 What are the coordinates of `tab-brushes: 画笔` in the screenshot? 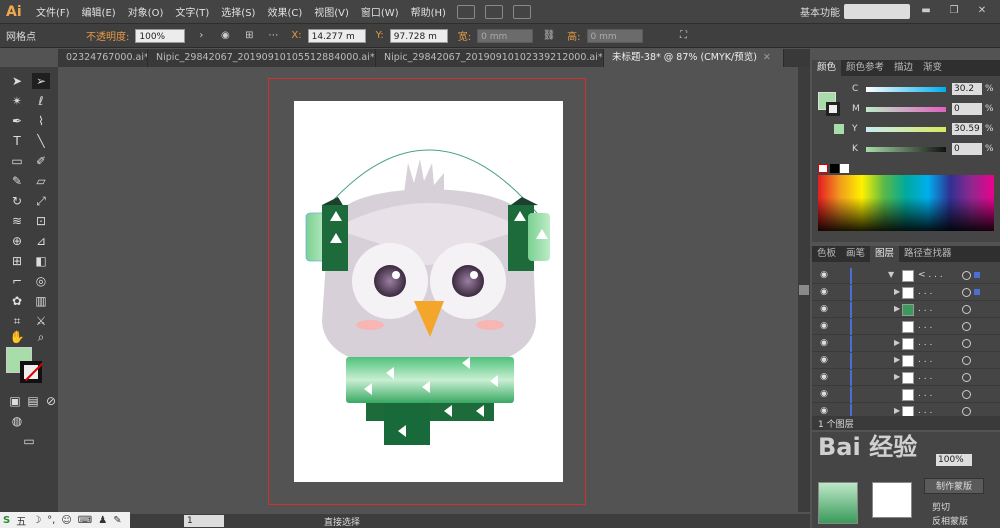 It's located at (855, 254).